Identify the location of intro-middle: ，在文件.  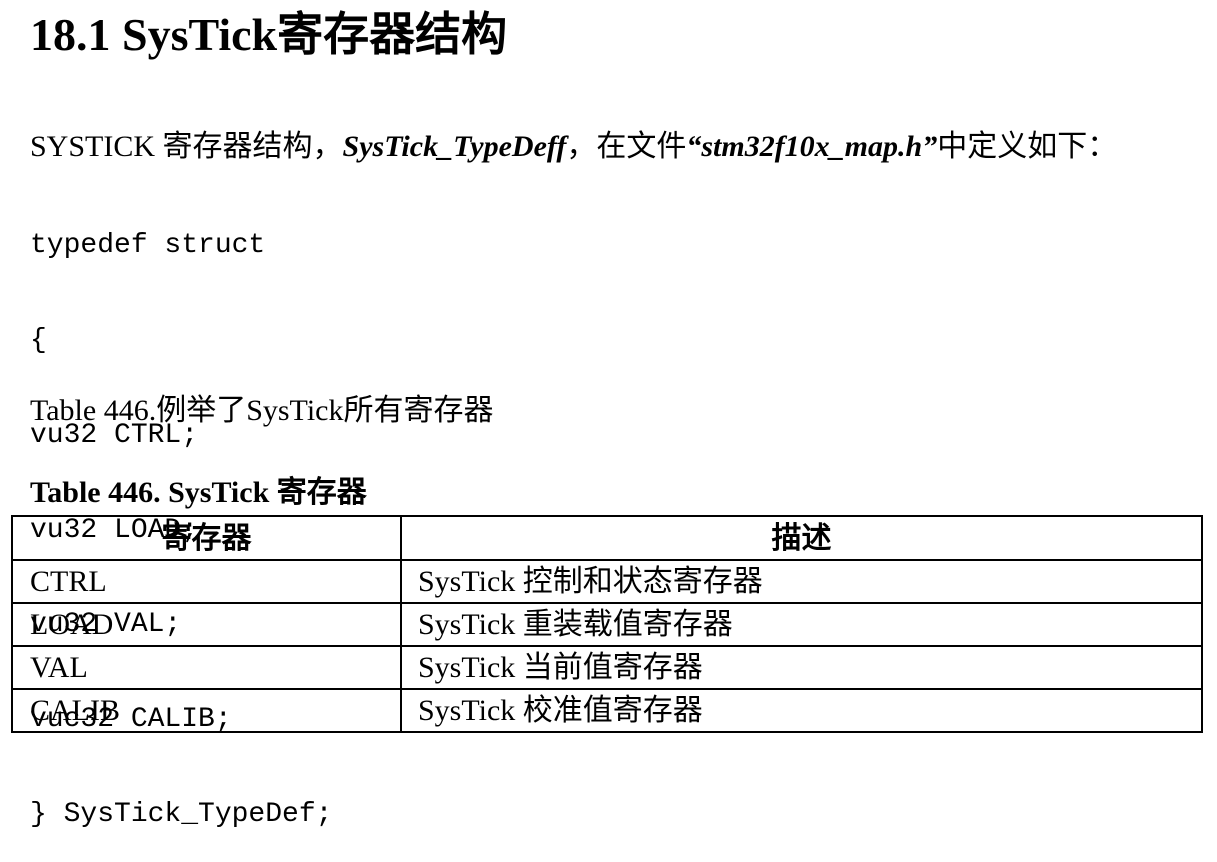
(626, 146).